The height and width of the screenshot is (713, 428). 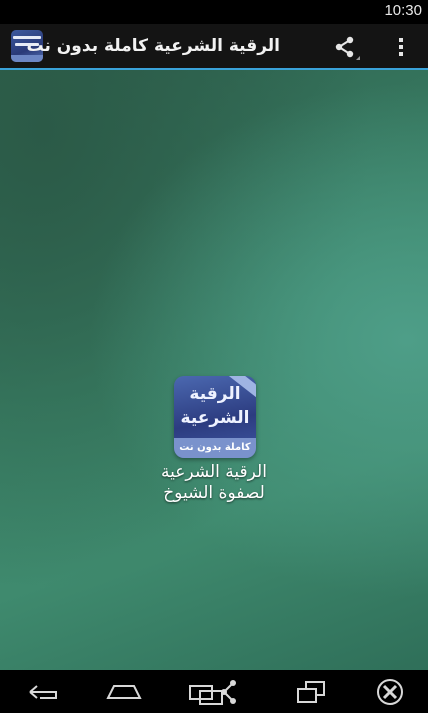 I want to click on close-button, so click(x=390, y=692).